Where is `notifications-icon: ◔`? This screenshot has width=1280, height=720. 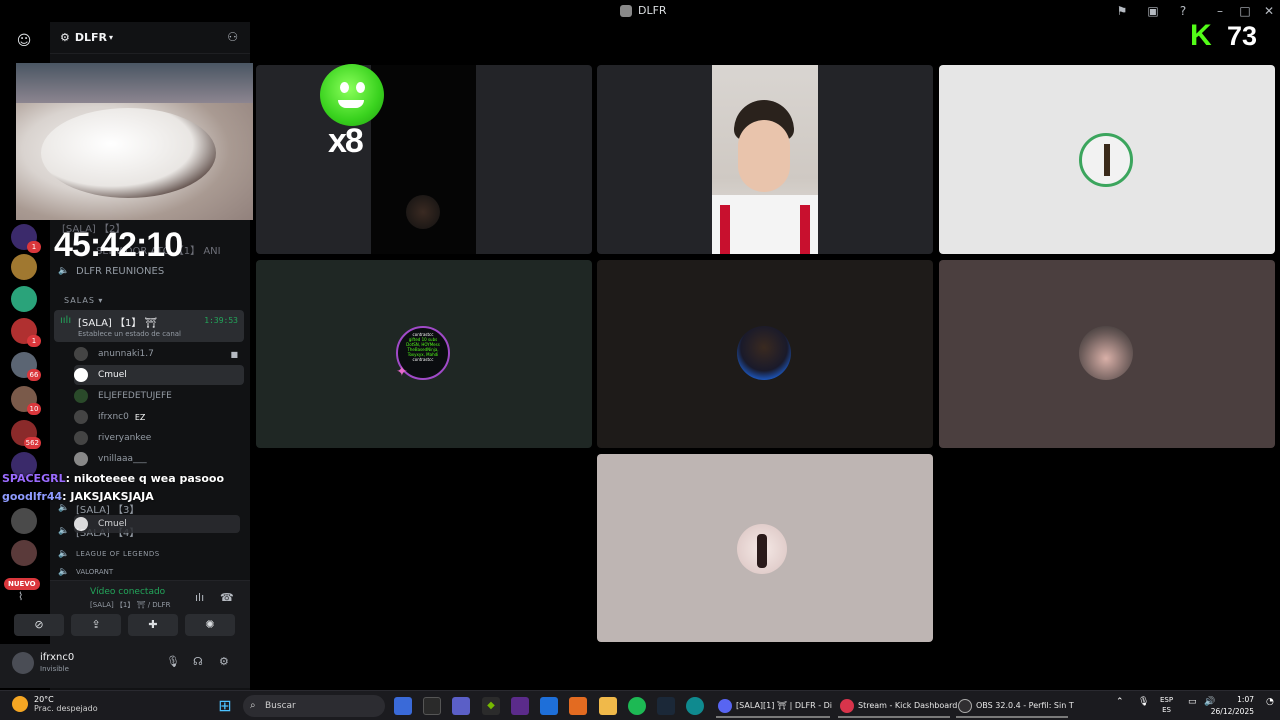
notifications-icon: ◔ is located at coordinates (1270, 702).